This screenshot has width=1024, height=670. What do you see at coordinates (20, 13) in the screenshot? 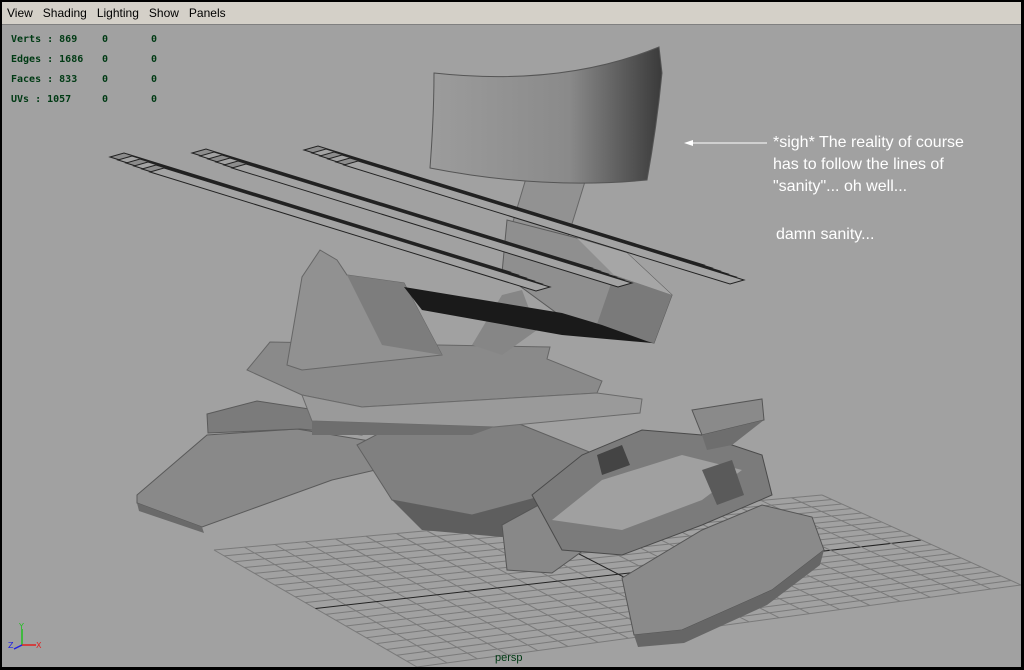
I see `menu-view: View` at bounding box center [20, 13].